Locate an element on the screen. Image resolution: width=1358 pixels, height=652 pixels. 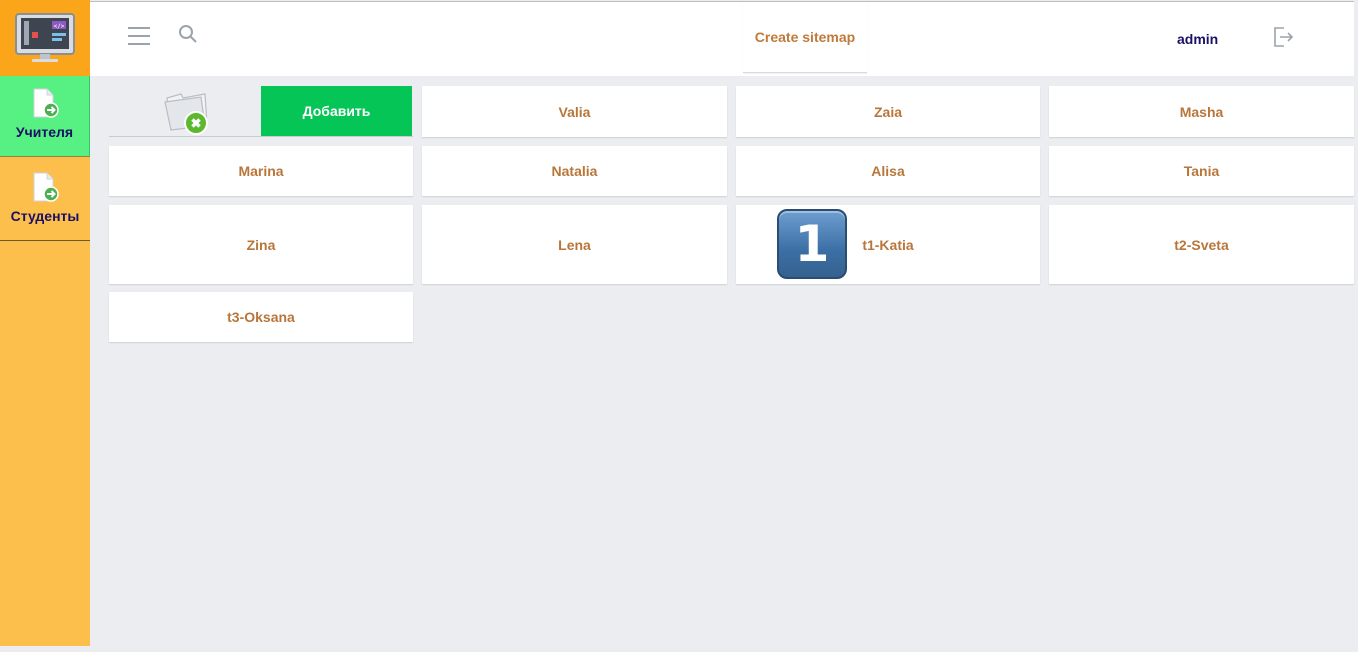
card-name: Tania is located at coordinates (1201, 171).